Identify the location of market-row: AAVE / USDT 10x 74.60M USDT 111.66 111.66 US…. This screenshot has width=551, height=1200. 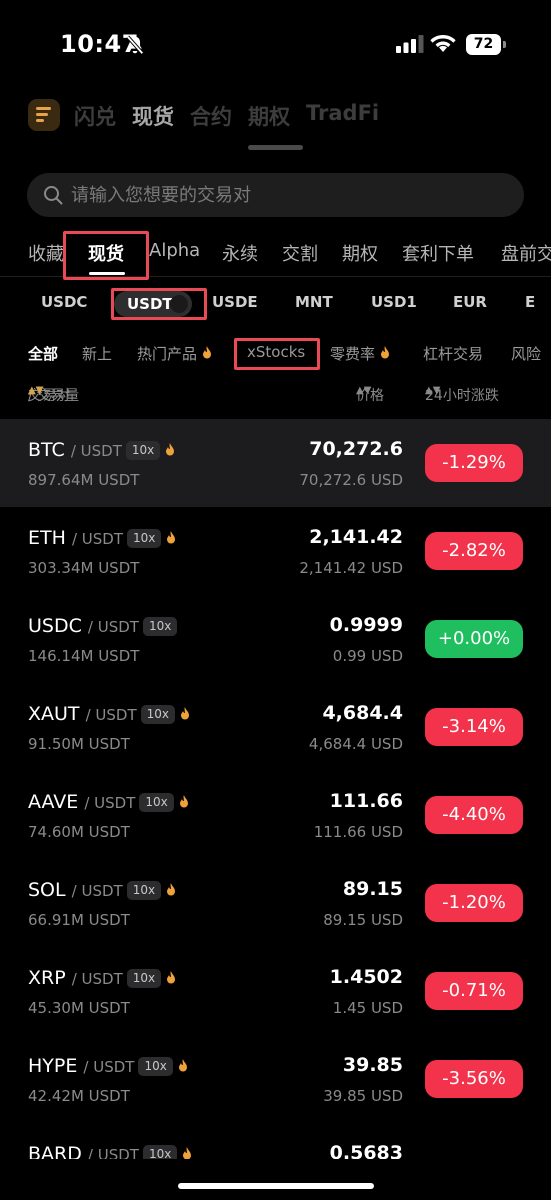
(275, 815).